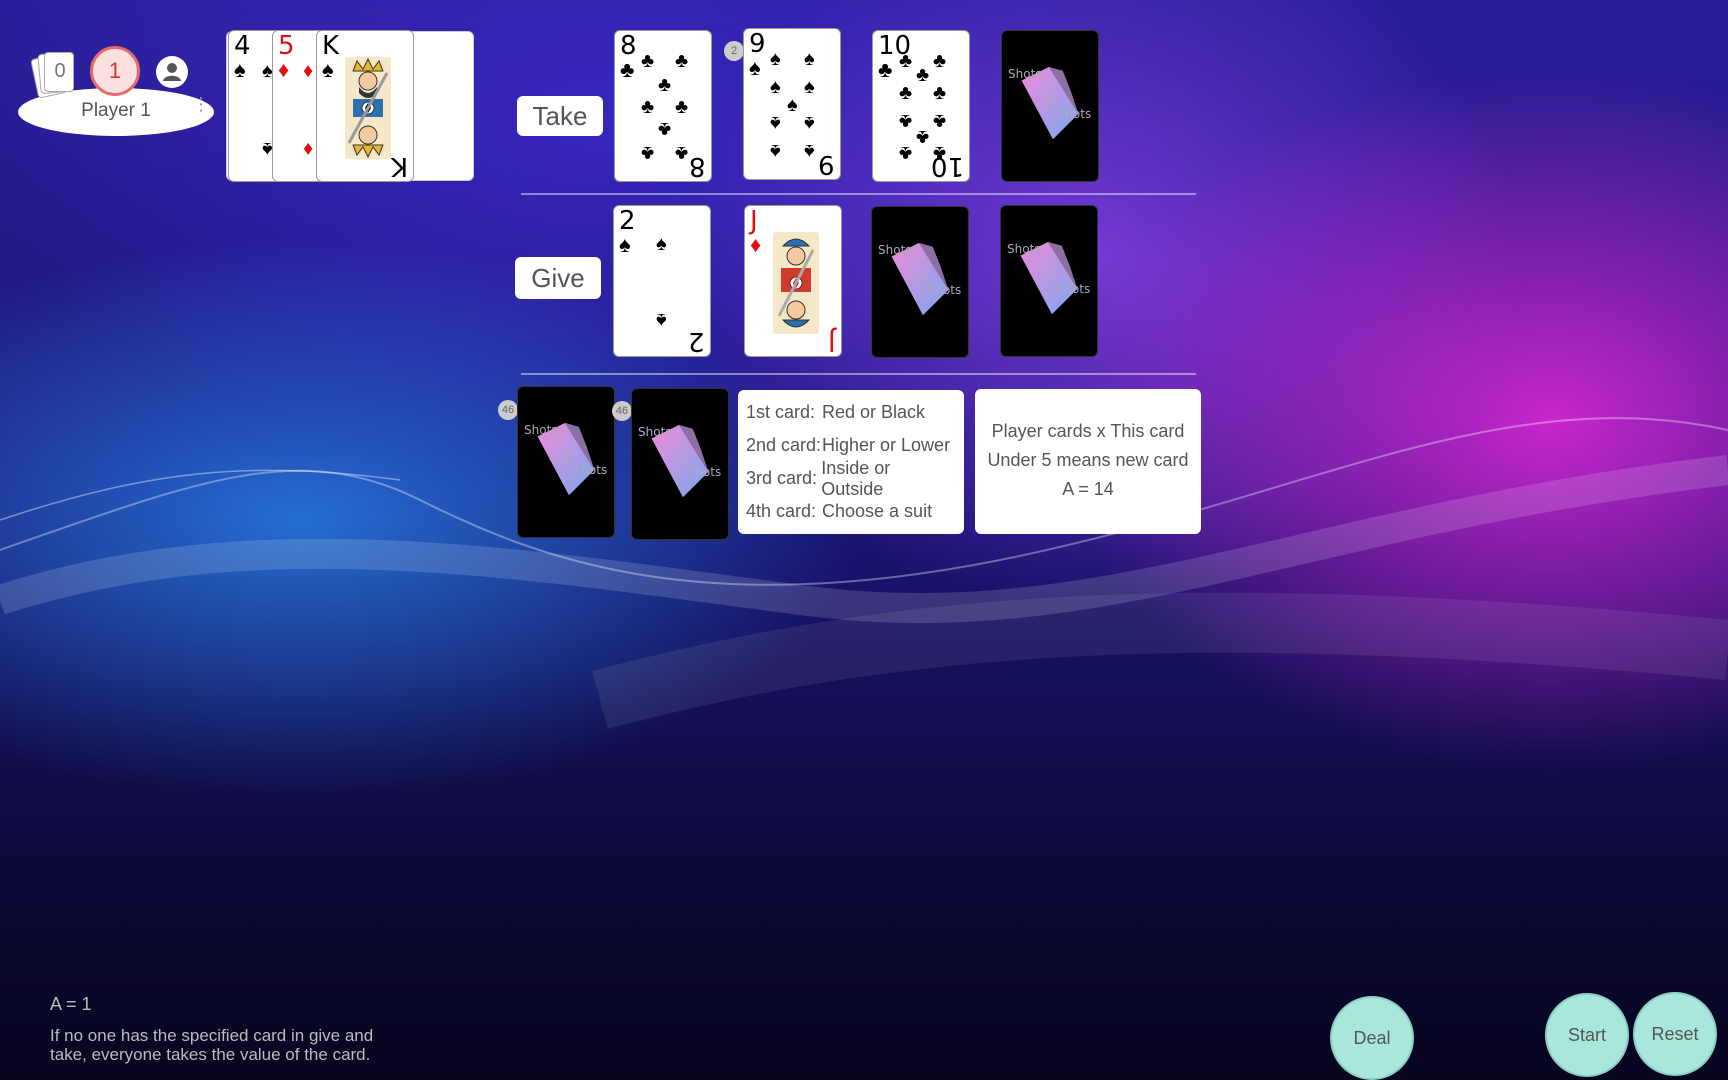  Describe the element at coordinates (172, 72) in the screenshot. I see `user-icon` at that location.